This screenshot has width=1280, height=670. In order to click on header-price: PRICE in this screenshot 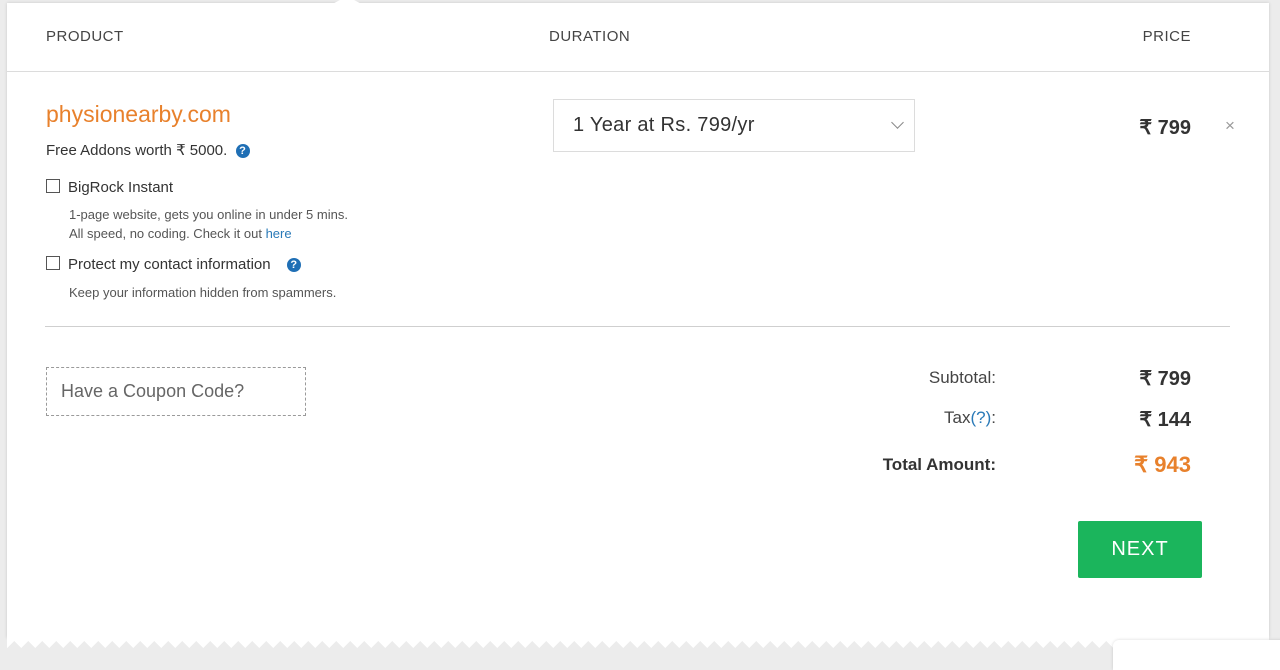, I will do `click(1166, 36)`.